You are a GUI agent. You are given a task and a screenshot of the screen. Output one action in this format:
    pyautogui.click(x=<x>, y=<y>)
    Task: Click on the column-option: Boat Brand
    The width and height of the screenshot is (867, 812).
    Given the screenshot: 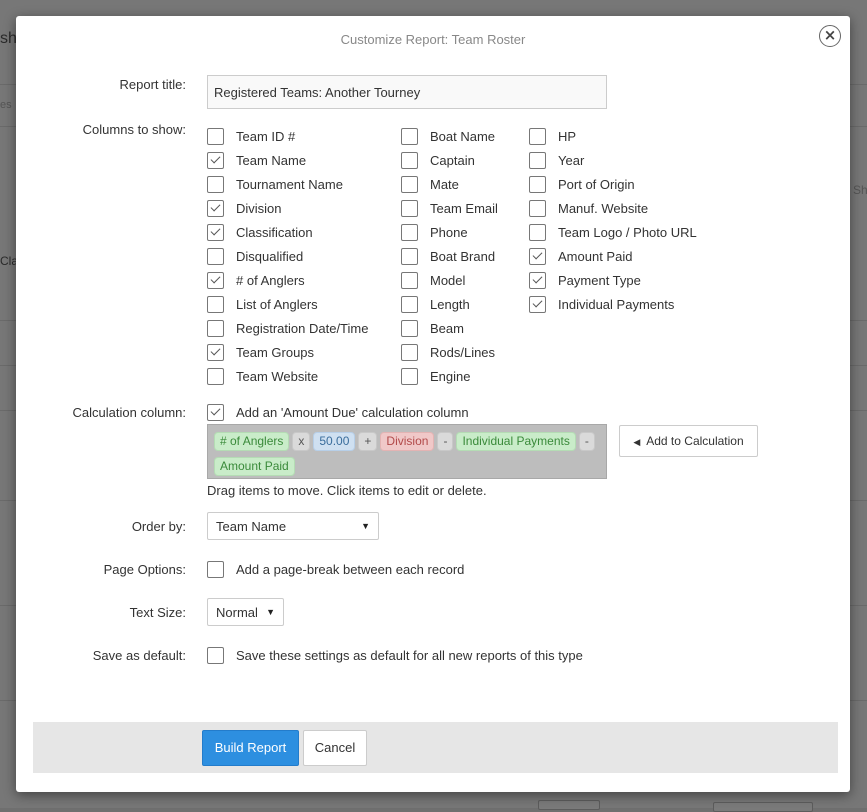 What is the action you would take?
    pyautogui.click(x=448, y=256)
    